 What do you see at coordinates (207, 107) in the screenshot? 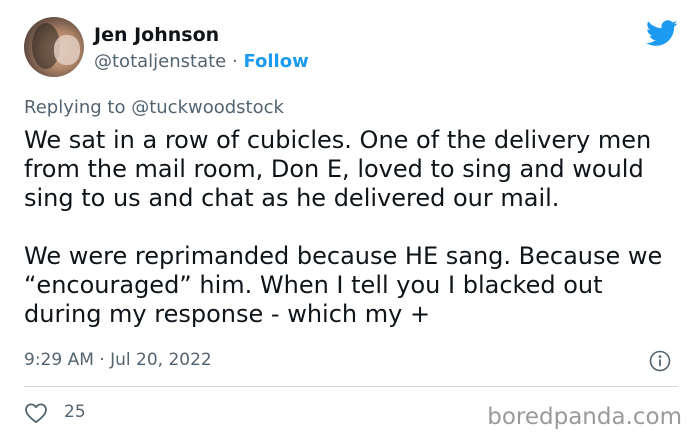
I see `reply-handle: @tuckwoodstock` at bounding box center [207, 107].